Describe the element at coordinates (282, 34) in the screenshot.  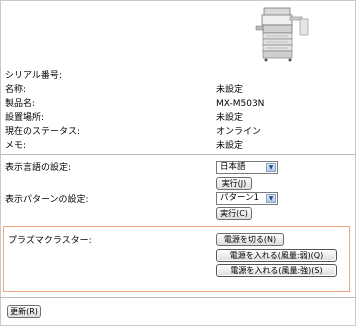
I see `printer-image` at that location.